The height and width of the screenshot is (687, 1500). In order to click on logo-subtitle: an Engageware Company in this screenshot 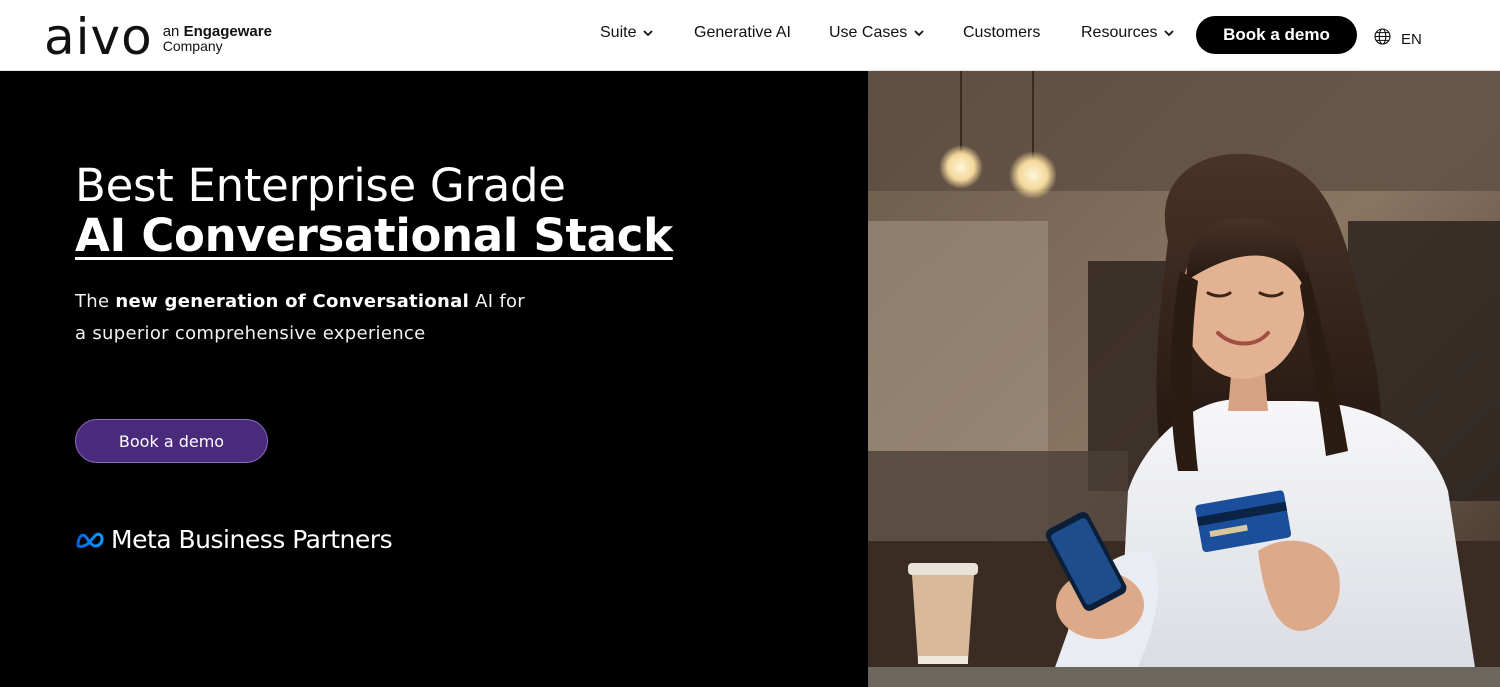, I will do `click(217, 39)`.